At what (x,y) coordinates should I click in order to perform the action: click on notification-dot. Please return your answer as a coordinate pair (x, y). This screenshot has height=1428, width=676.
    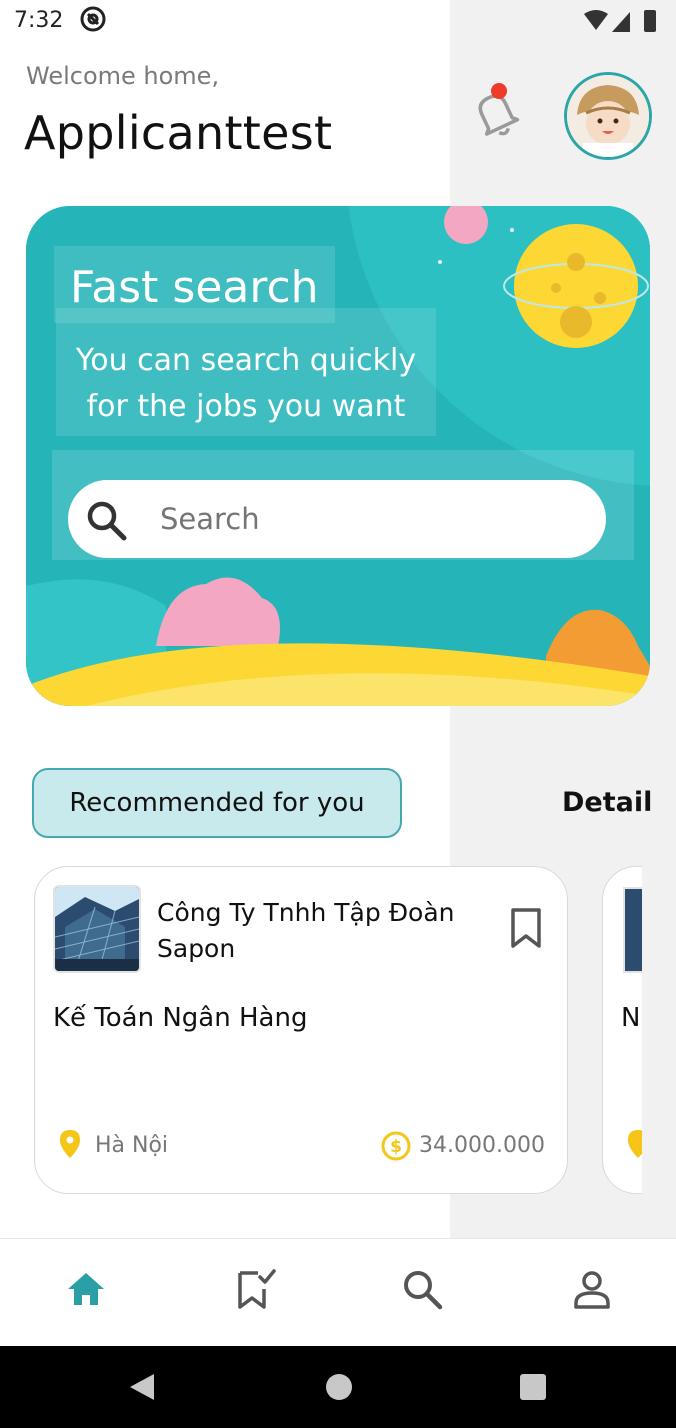
    Looking at the image, I should click on (499, 91).